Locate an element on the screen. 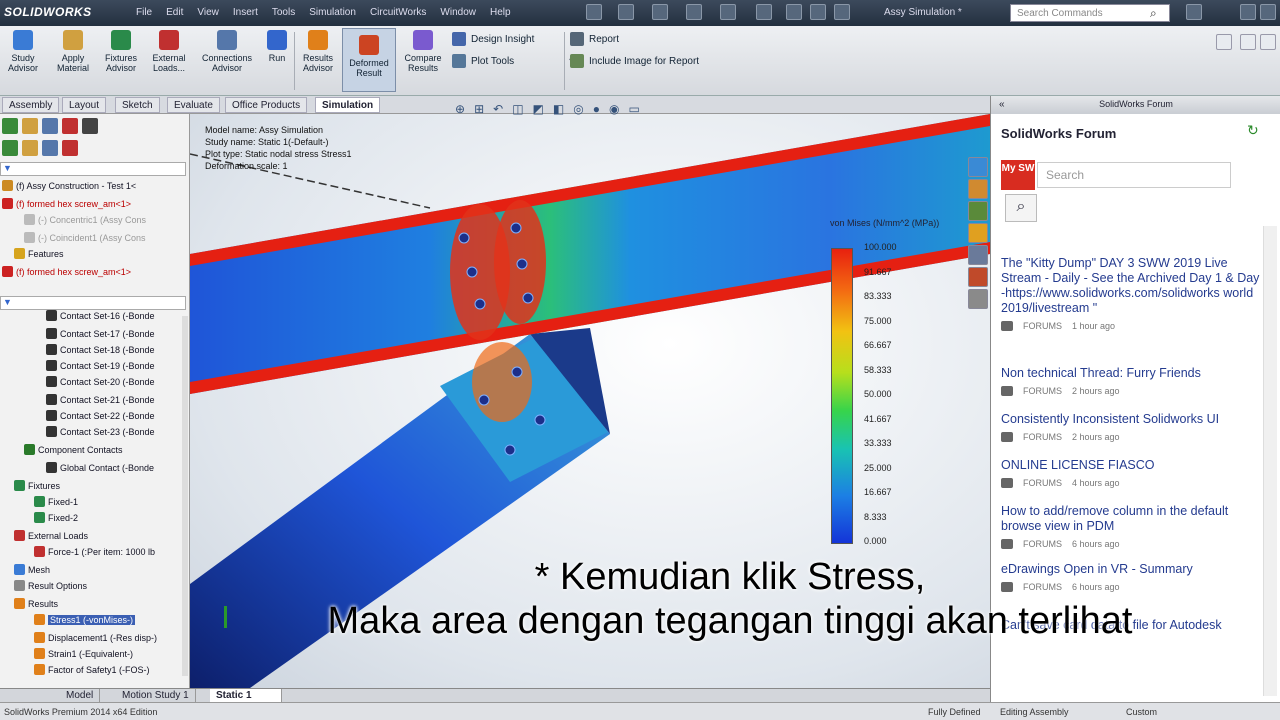 Image resolution: width=1280 pixels, height=720 pixels. refresh-icon: ↻ is located at coordinates (1253, 130).